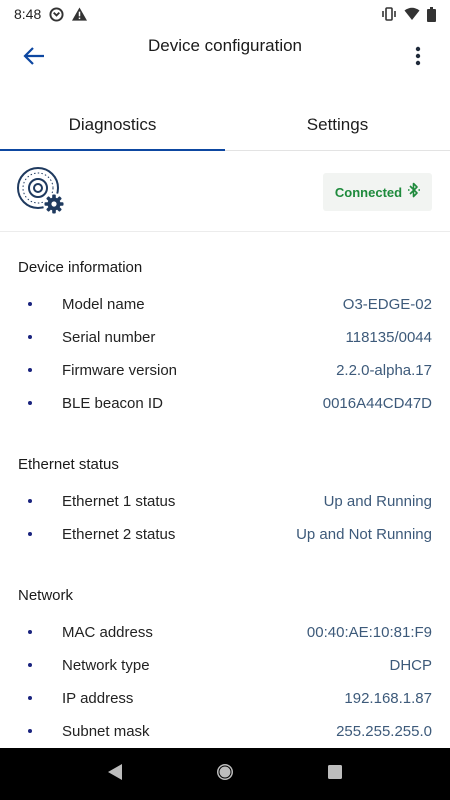 The height and width of the screenshot is (800, 450). I want to click on square-recents-icon, so click(335, 774).